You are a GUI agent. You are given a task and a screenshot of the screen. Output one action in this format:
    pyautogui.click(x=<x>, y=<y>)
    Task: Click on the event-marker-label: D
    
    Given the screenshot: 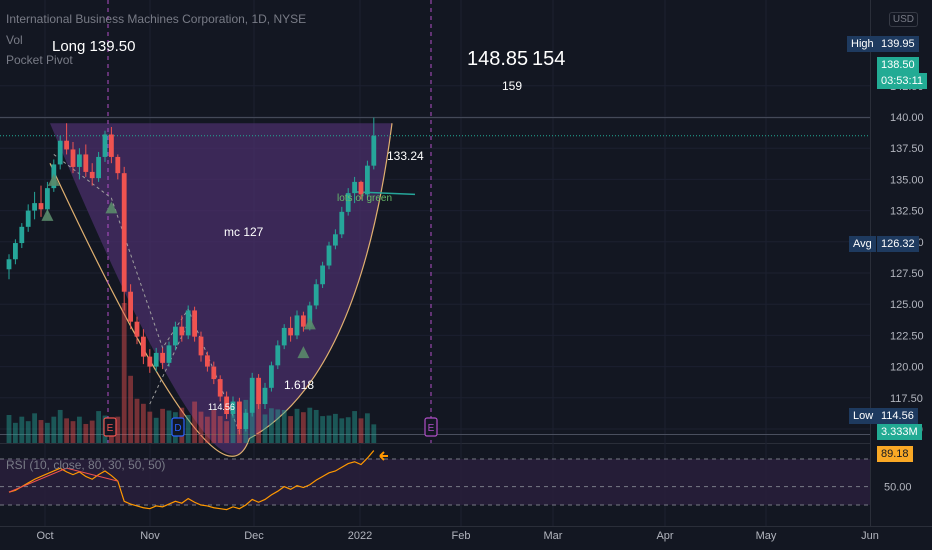 What is the action you would take?
    pyautogui.click(x=177, y=428)
    